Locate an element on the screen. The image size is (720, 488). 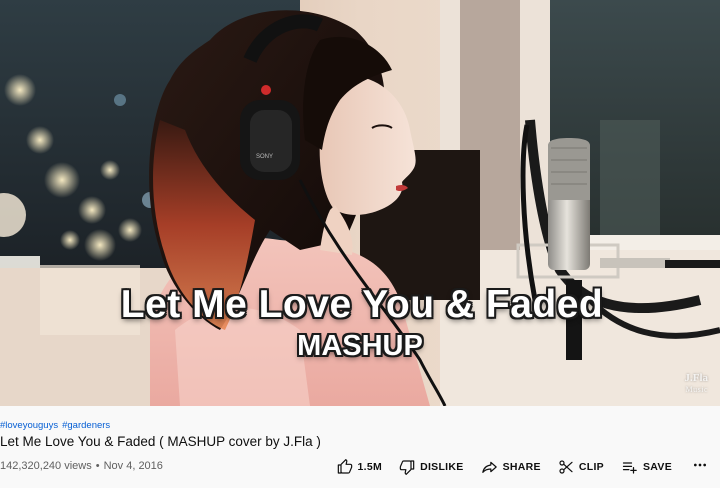
video-info: 142,320,240 views • Nov 4, 2016 is located at coordinates (81, 466).